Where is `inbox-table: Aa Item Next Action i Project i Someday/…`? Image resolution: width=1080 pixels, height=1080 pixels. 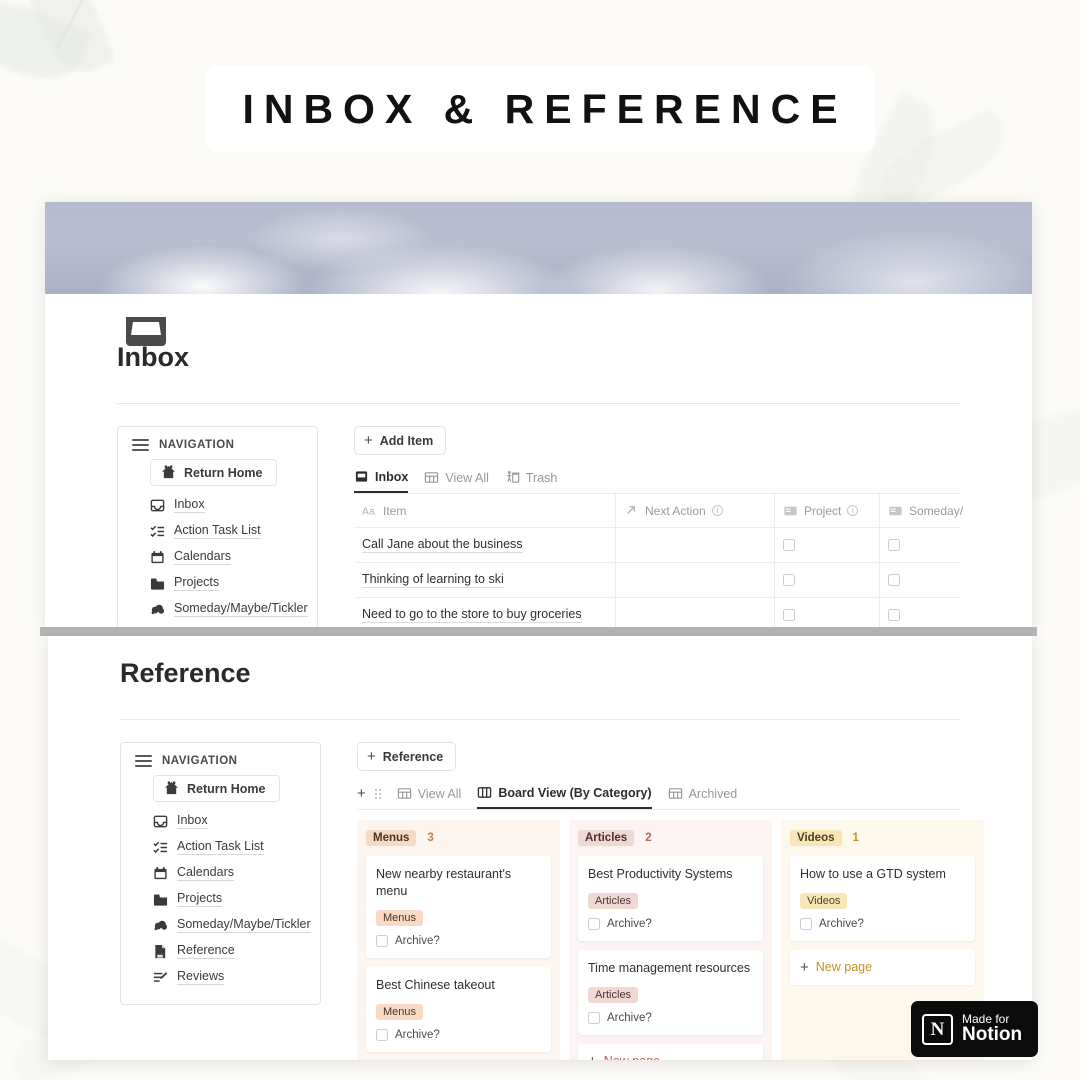 inbox-table: Aa Item Next Action i Project i Someday/… is located at coordinates (658, 560).